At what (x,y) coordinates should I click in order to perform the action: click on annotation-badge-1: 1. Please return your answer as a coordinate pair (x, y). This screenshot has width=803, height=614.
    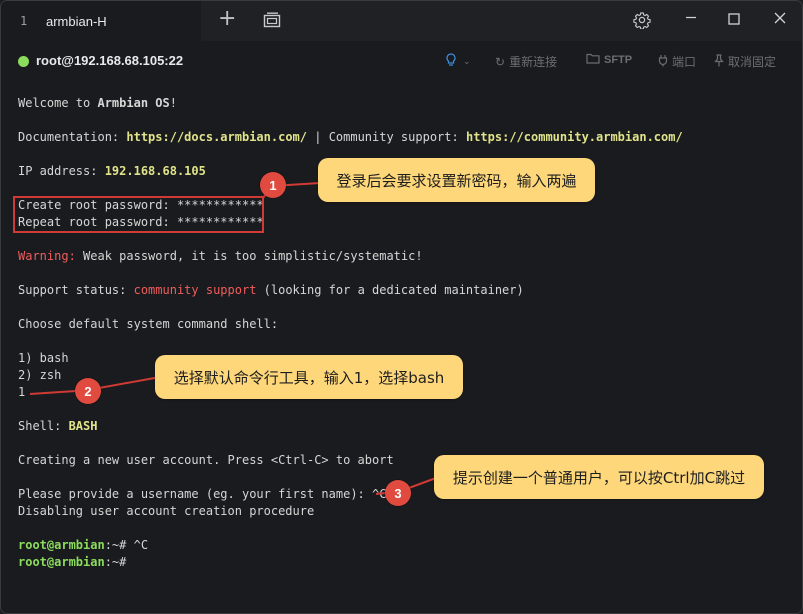
    Looking at the image, I should click on (273, 185).